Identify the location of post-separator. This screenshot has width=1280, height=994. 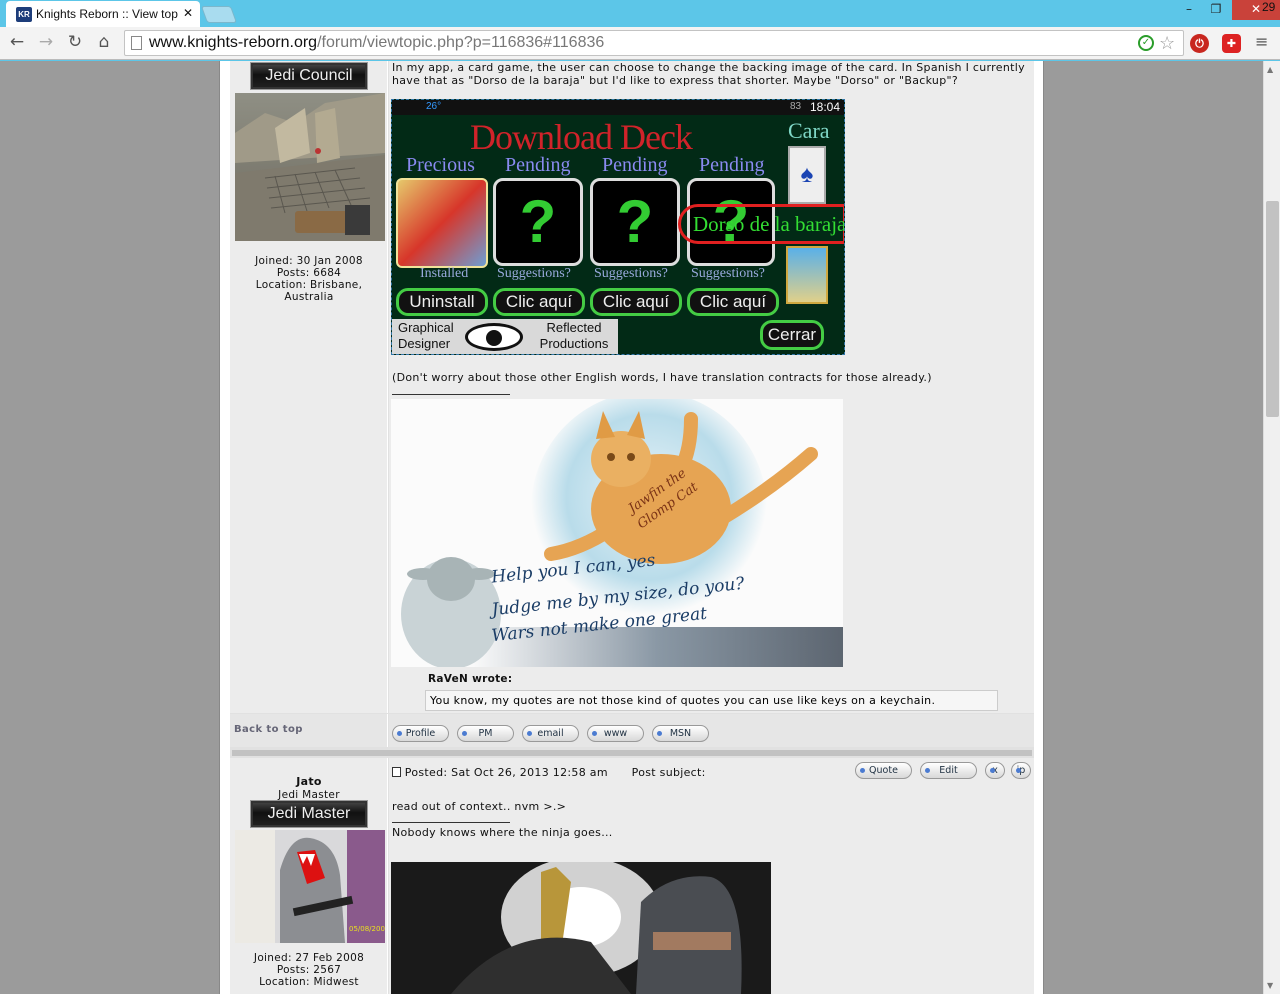
(632, 753).